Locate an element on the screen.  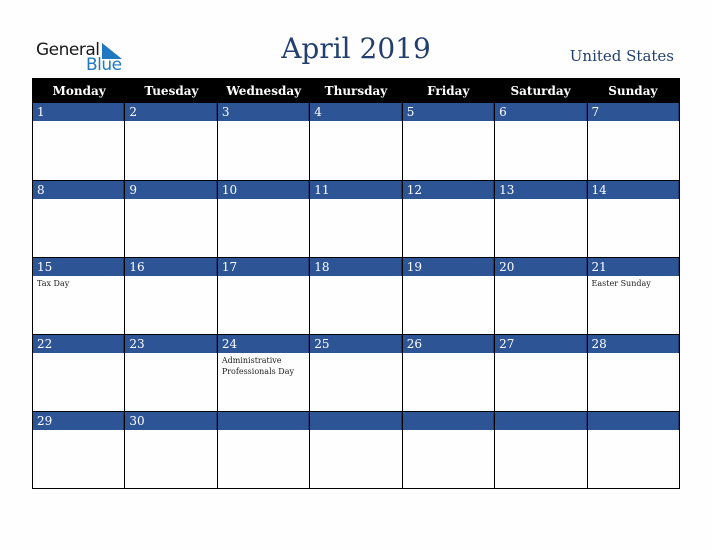
calendar-week: 1234567 is located at coordinates (356, 141).